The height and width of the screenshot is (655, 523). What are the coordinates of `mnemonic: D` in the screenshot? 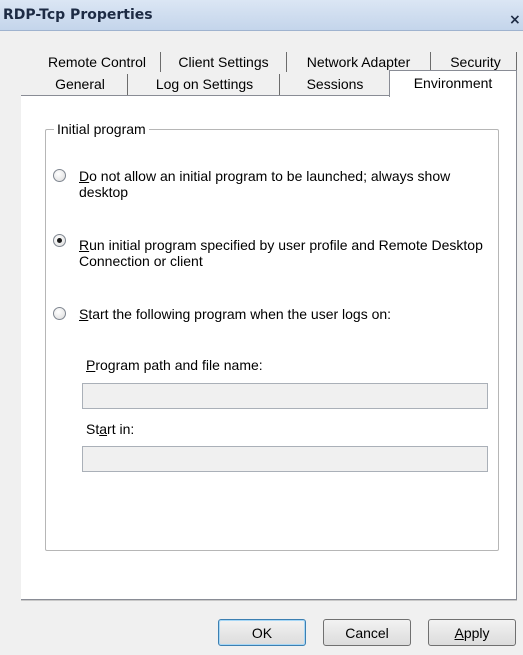 It's located at (84, 176).